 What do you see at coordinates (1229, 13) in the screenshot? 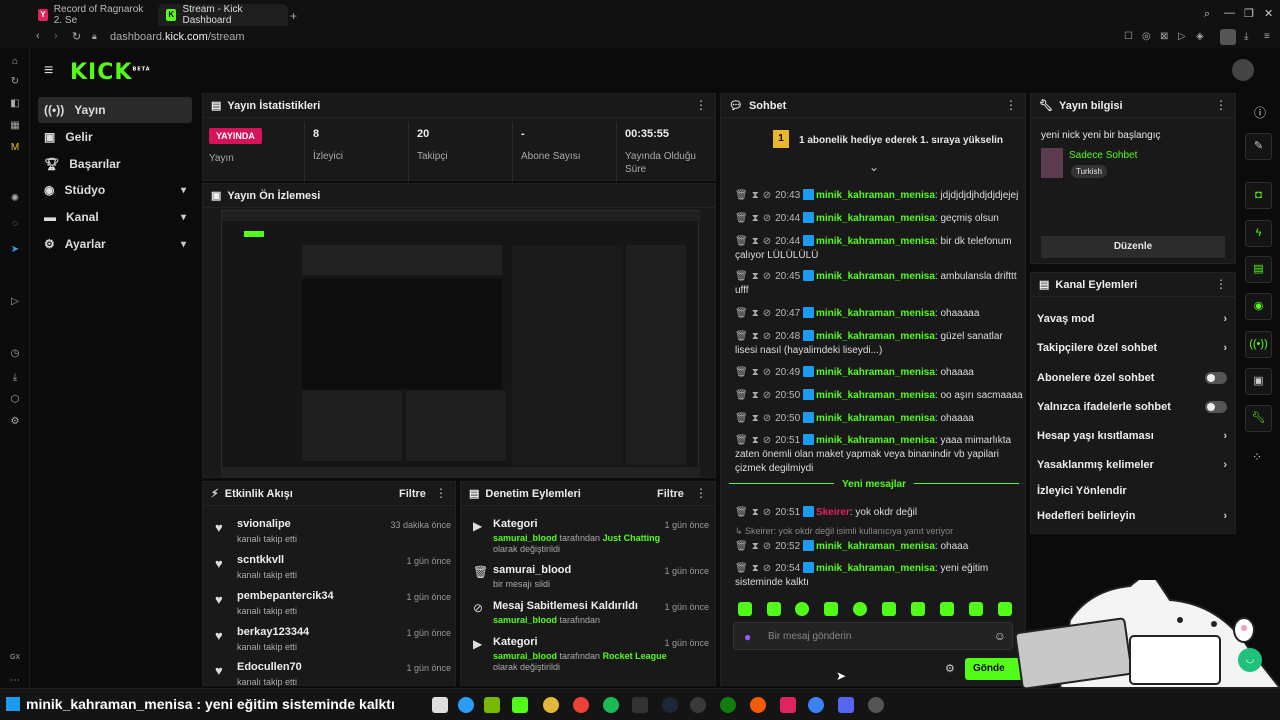
I see `minimize-icon: —` at bounding box center [1229, 13].